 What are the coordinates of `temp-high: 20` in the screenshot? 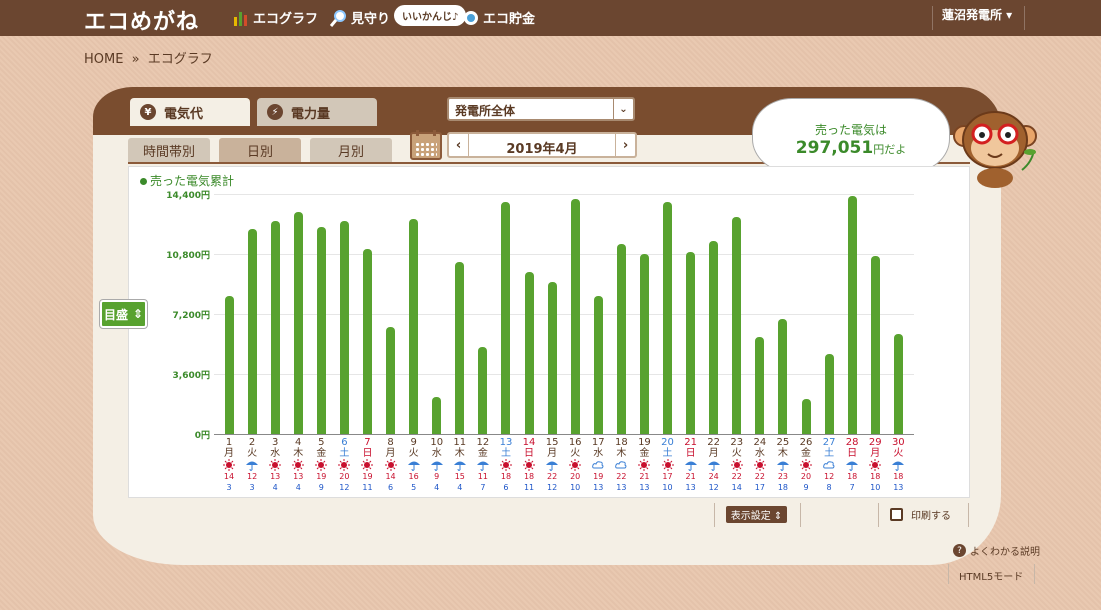 It's located at (806, 476).